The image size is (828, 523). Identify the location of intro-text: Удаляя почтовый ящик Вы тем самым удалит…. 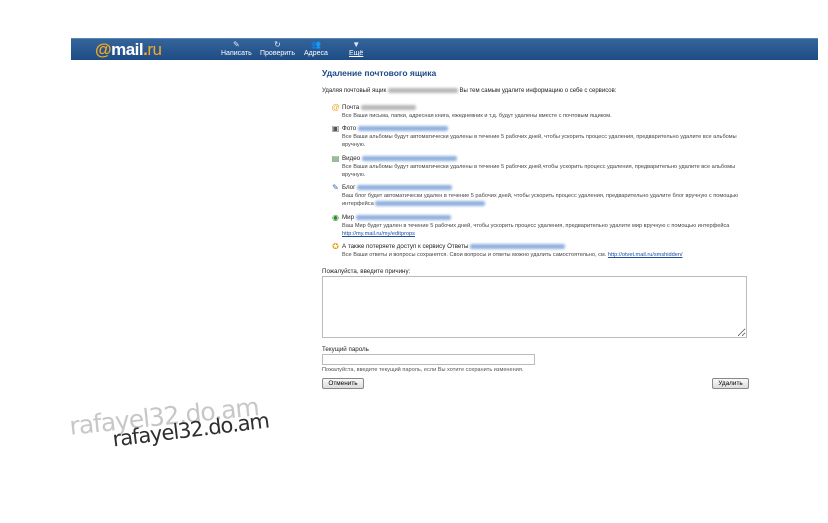
(469, 90).